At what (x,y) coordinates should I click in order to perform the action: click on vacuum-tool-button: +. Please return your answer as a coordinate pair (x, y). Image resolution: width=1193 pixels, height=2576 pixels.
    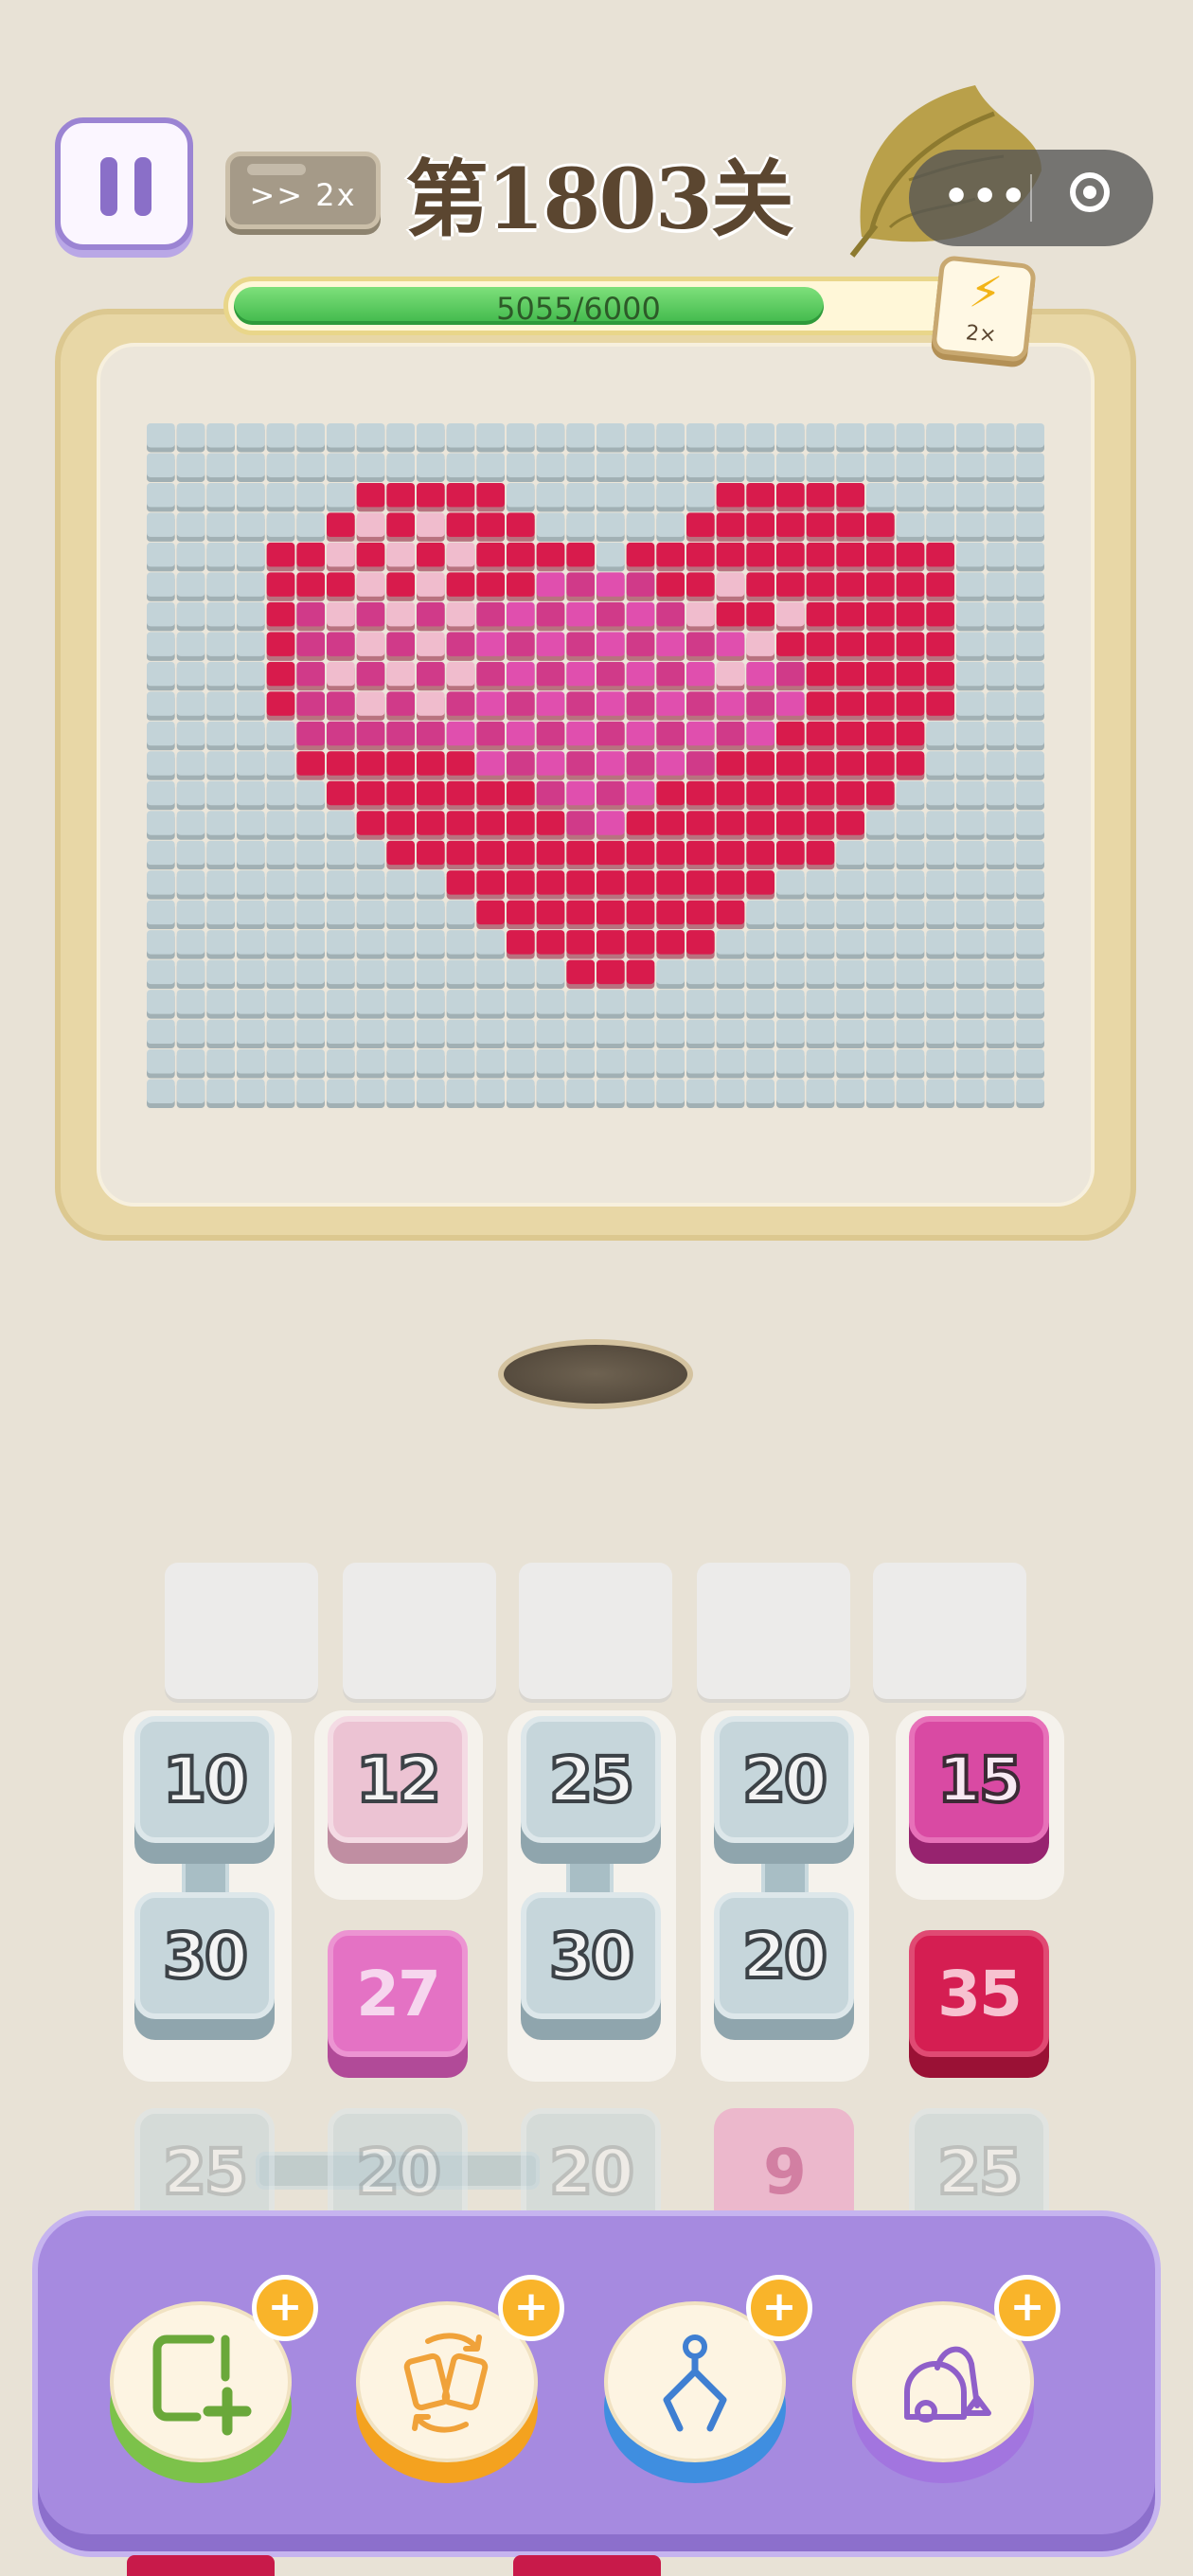
    Looking at the image, I should click on (955, 2384).